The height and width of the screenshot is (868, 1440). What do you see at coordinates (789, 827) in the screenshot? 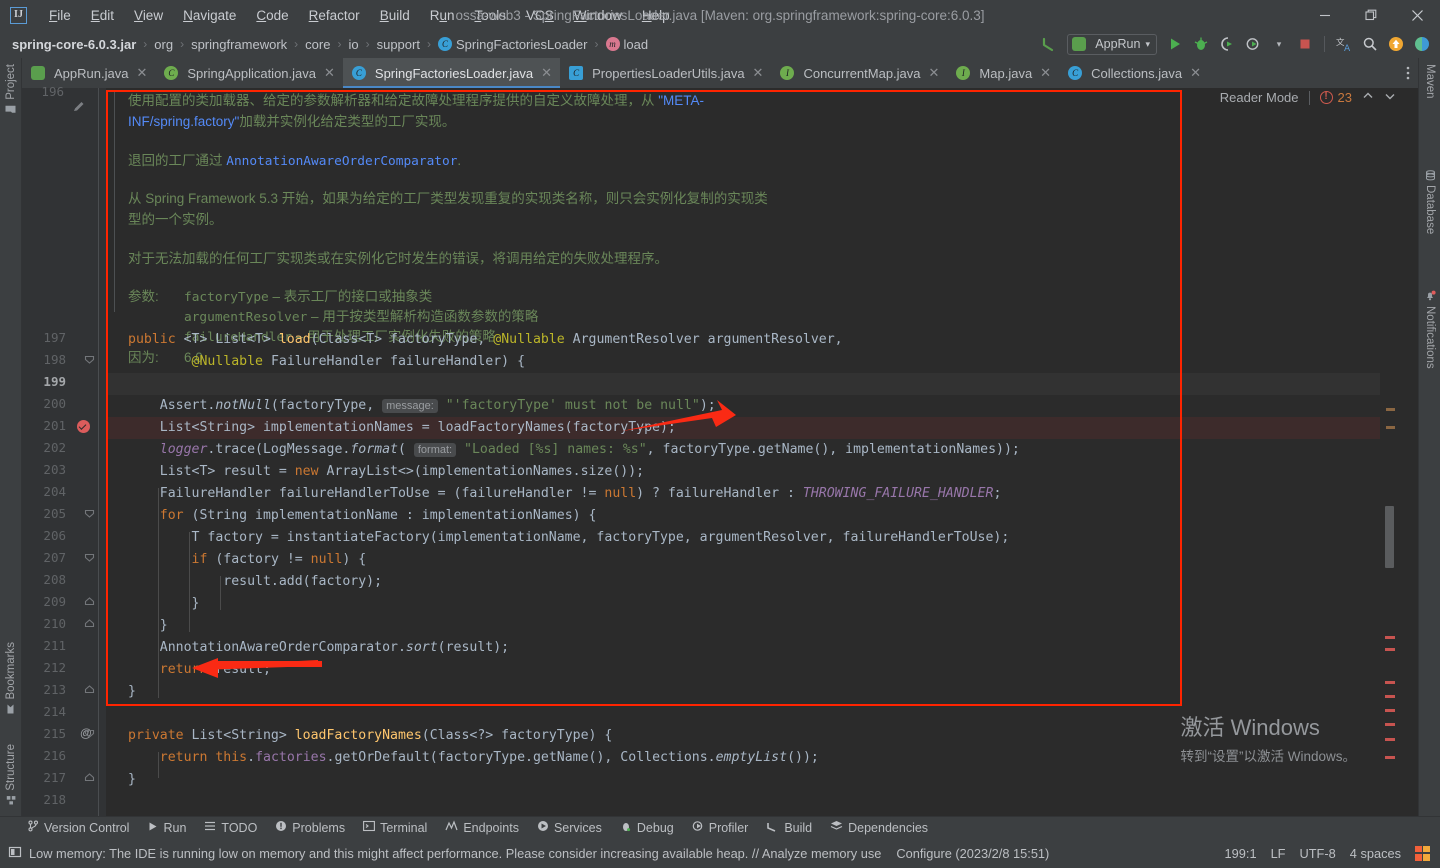
I see `bottom-item-build: Build` at bounding box center [789, 827].